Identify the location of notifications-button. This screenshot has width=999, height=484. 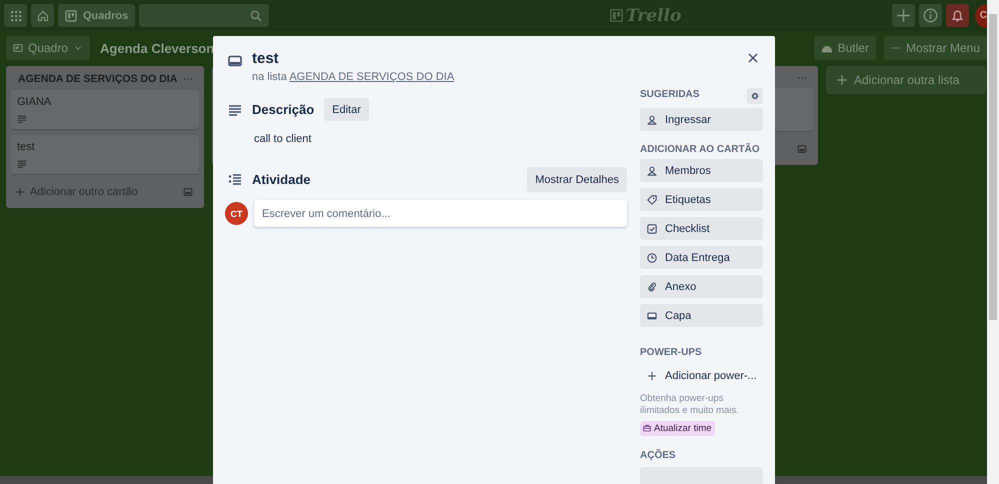
(957, 15).